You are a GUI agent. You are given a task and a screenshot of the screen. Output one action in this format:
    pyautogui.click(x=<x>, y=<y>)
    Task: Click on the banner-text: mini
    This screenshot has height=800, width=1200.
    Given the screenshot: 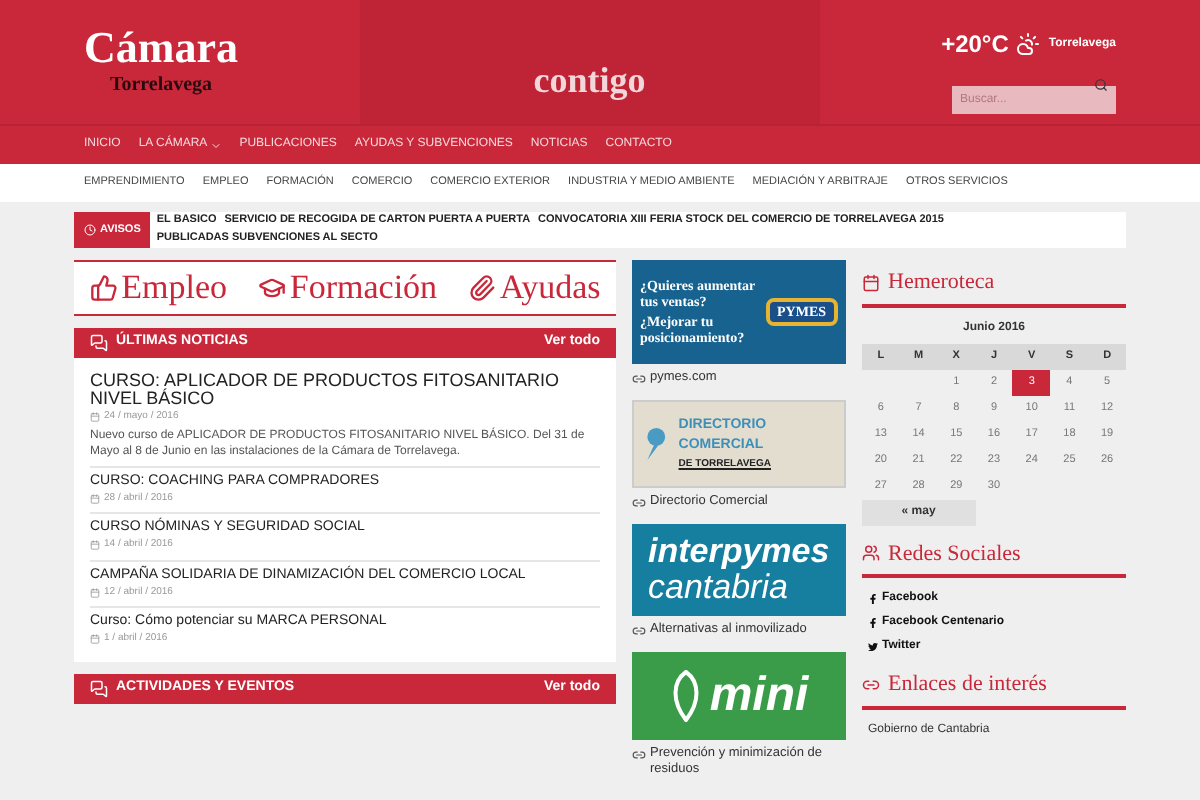 What is the action you would take?
    pyautogui.click(x=759, y=696)
    